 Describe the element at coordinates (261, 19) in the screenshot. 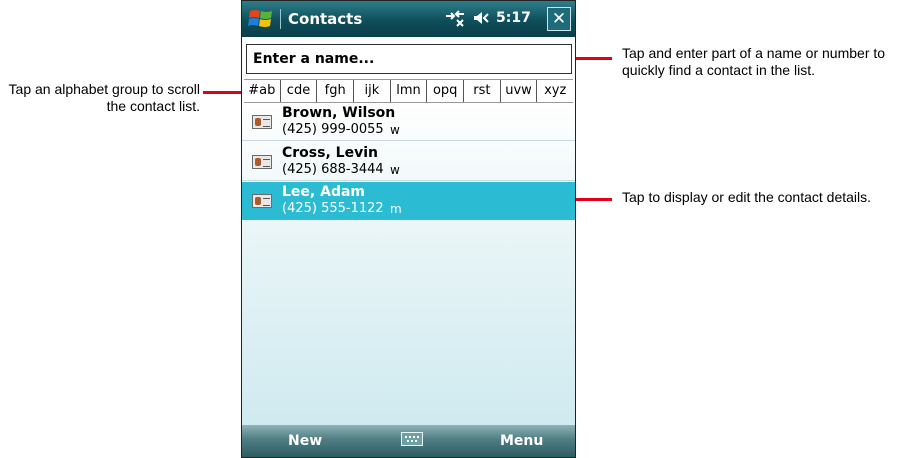

I see `windows-start-icon` at that location.